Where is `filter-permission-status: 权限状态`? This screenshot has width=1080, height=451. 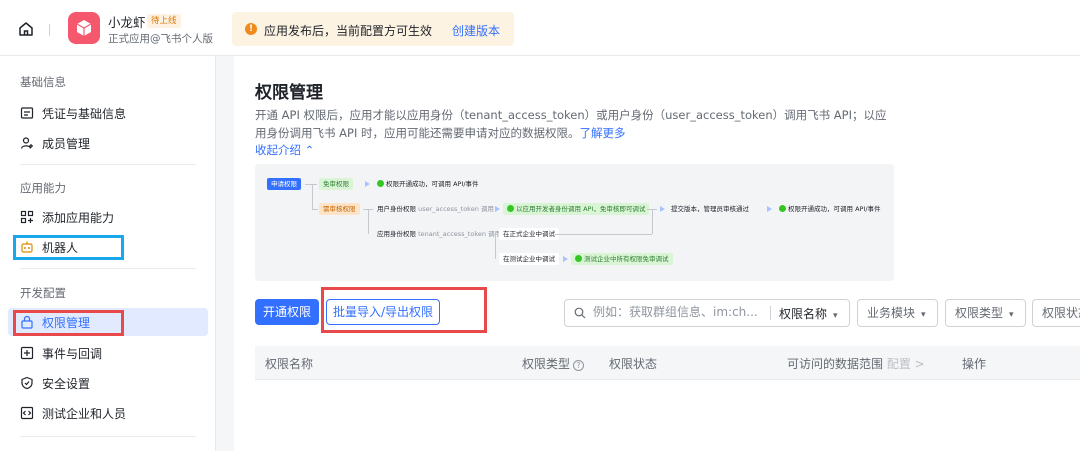 filter-permission-status: 权限状态 is located at coordinates (1056, 313).